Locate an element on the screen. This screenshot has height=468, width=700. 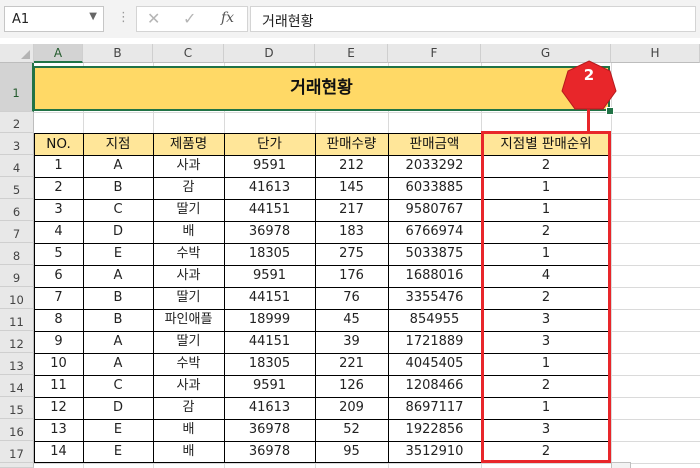
table-cell: 8697117 is located at coordinates (434, 408).